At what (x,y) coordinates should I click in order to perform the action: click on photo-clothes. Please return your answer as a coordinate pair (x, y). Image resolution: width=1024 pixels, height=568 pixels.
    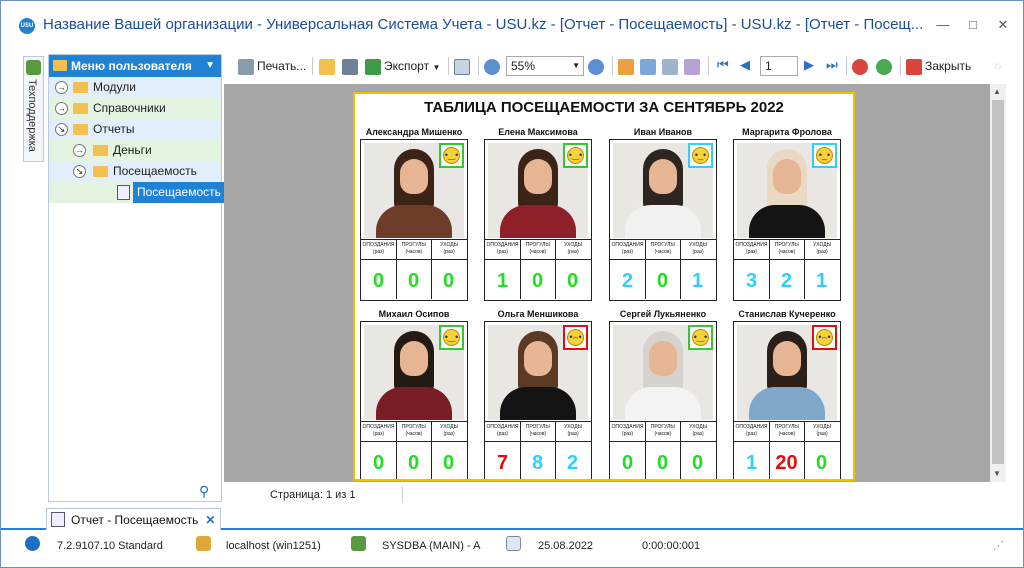
    Looking at the image, I should click on (538, 403).